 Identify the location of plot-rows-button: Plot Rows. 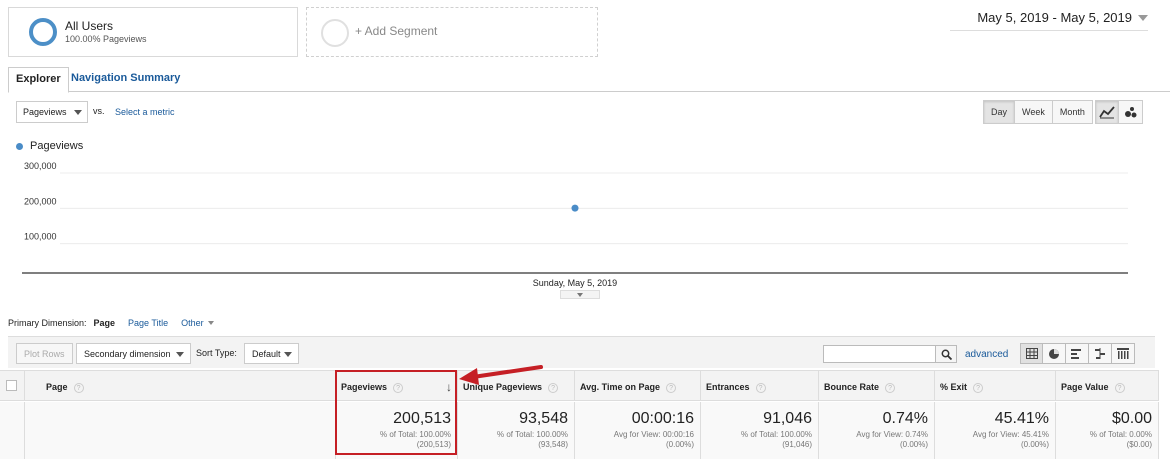
(44, 353).